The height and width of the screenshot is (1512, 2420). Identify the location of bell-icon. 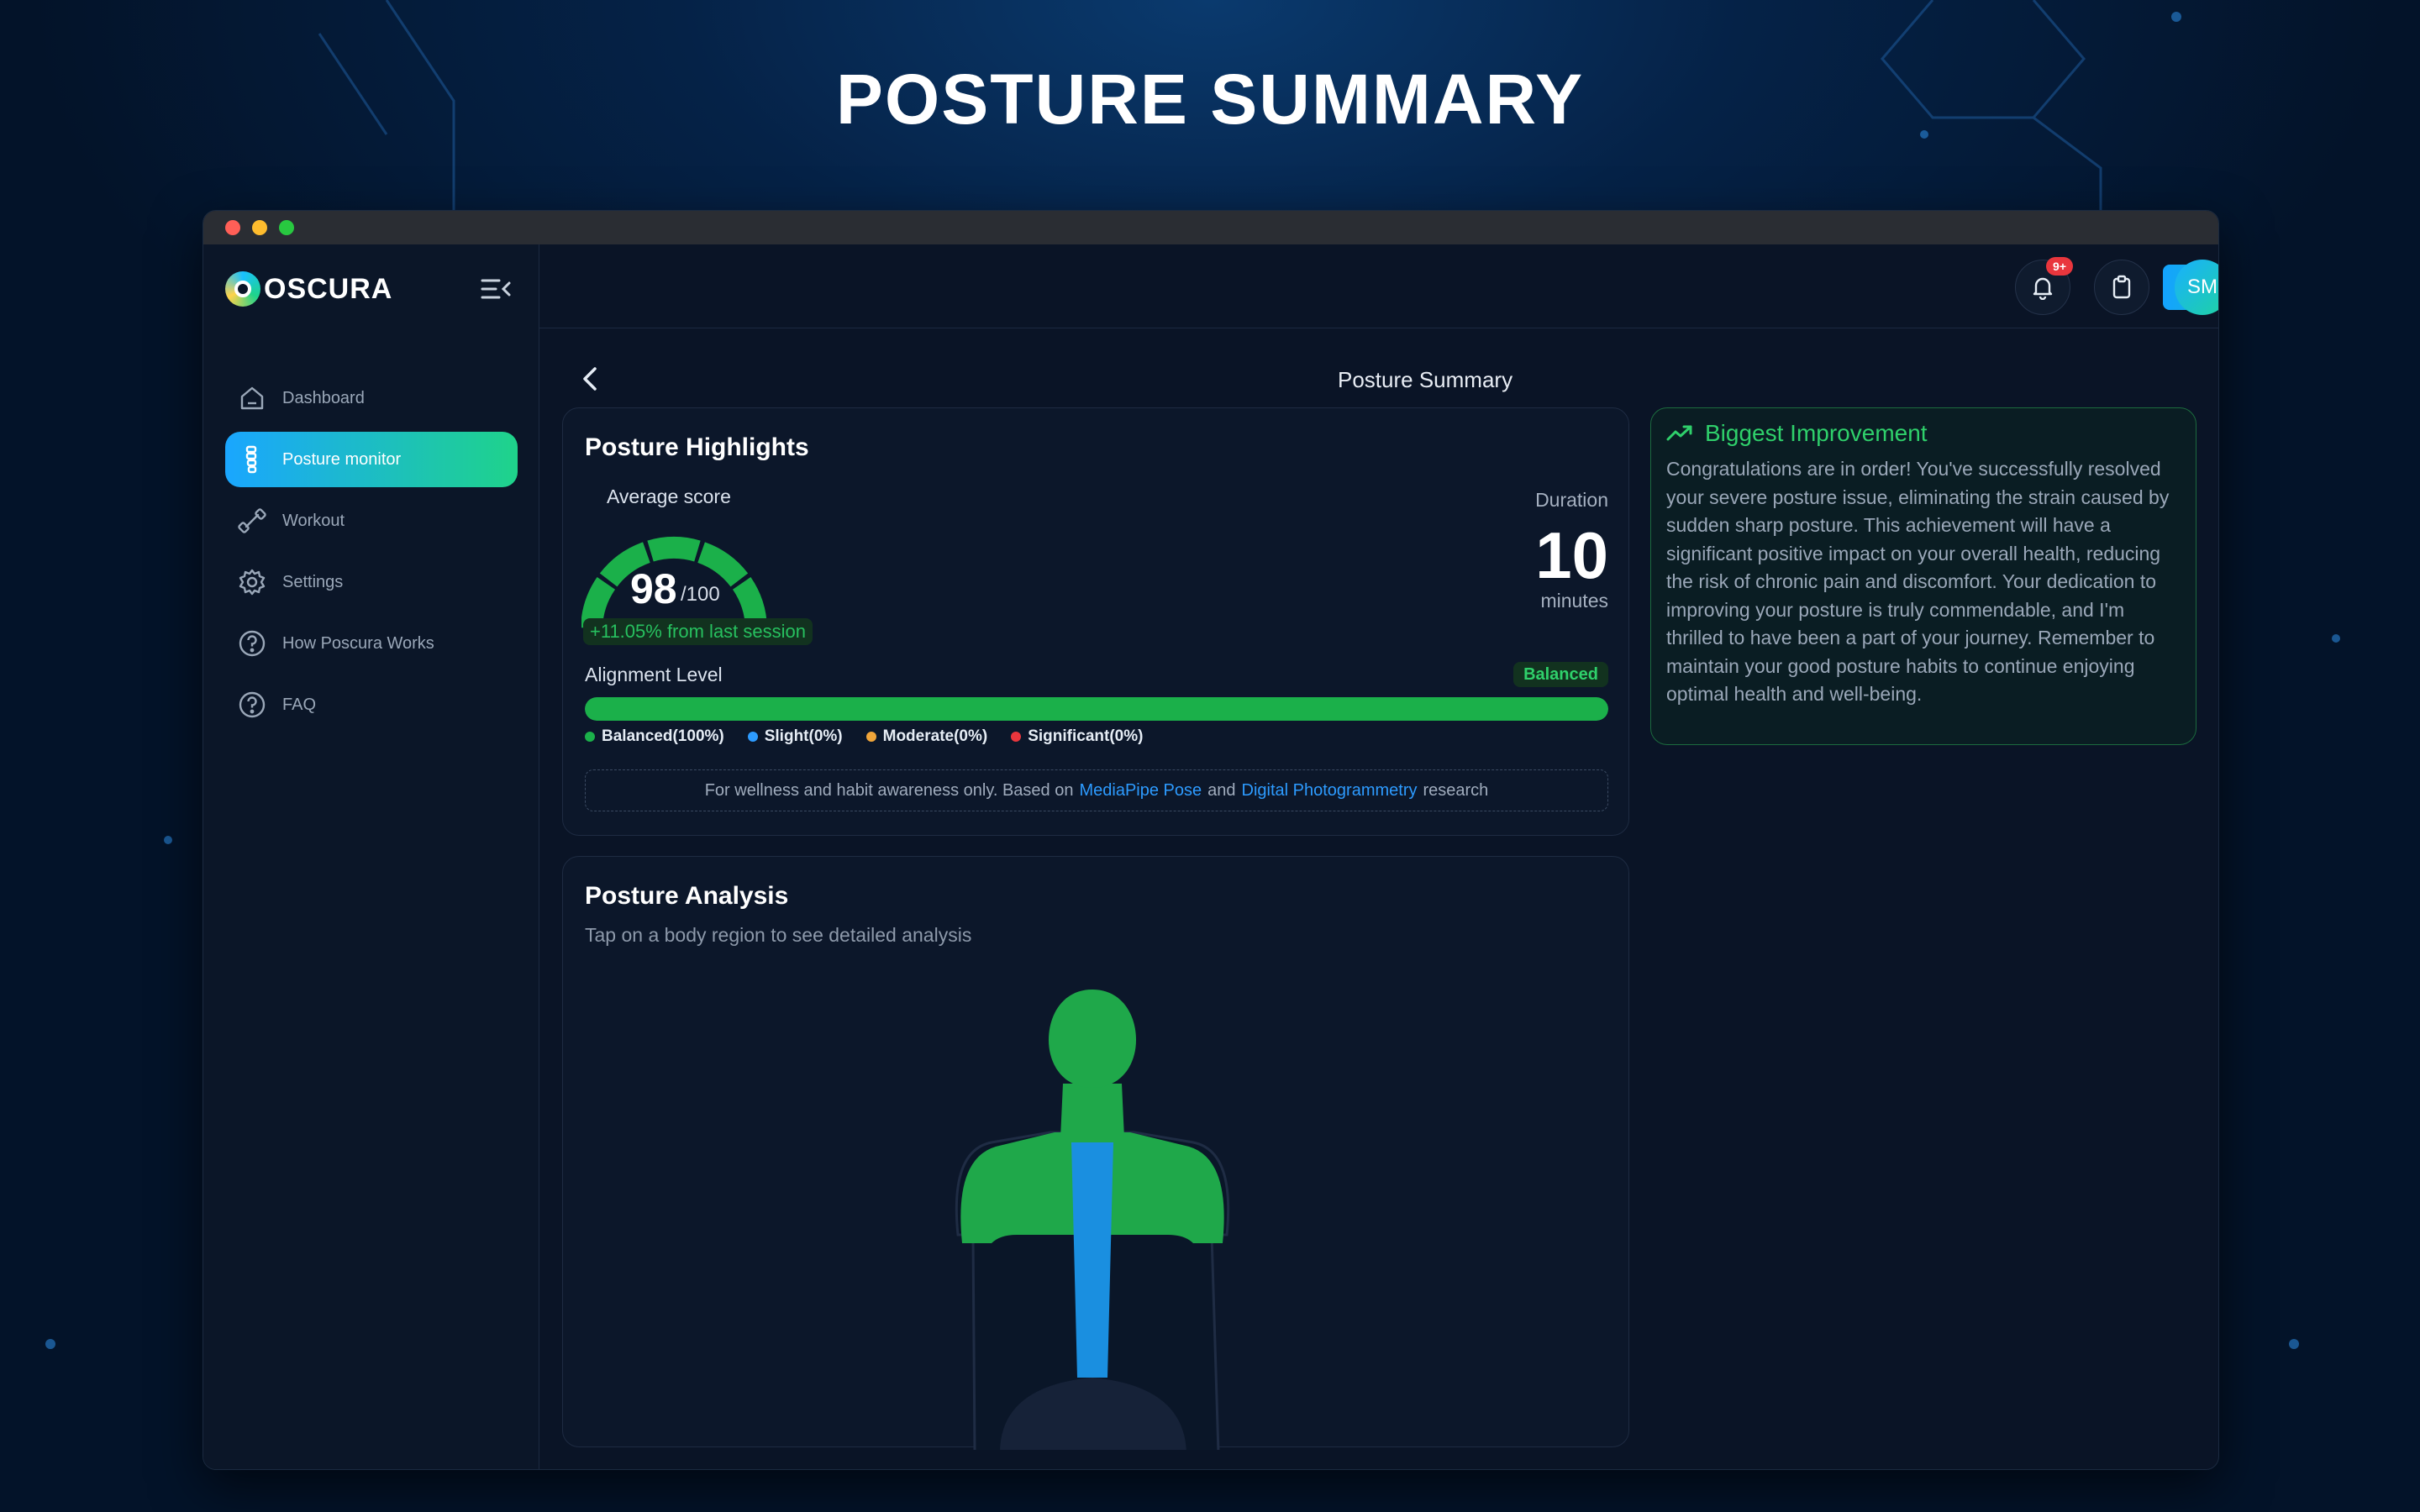
(2043, 288).